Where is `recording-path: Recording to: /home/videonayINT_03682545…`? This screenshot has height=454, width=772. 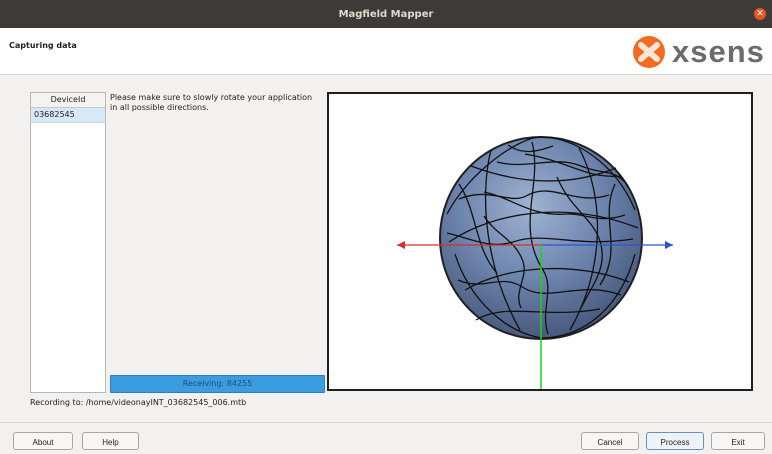
recording-path: Recording to: /home/videonayINT_03682545… is located at coordinates (138, 402).